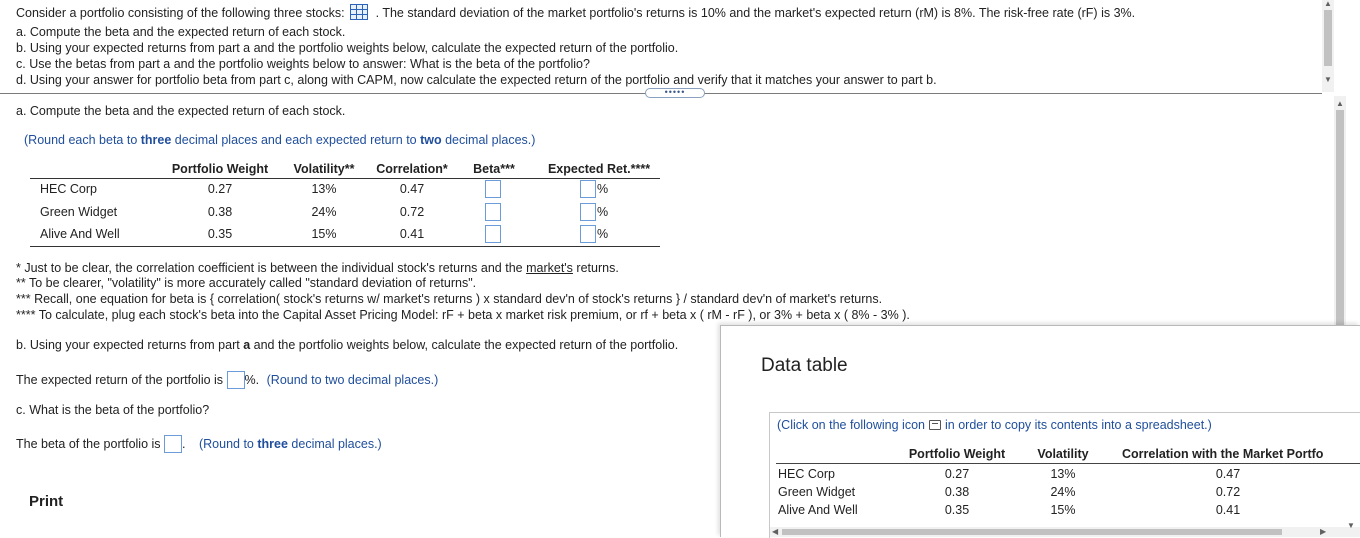 The width and height of the screenshot is (1360, 538). Describe the element at coordinates (220, 169) in the screenshot. I see `col-header-weight: Portfolio Weight` at that location.